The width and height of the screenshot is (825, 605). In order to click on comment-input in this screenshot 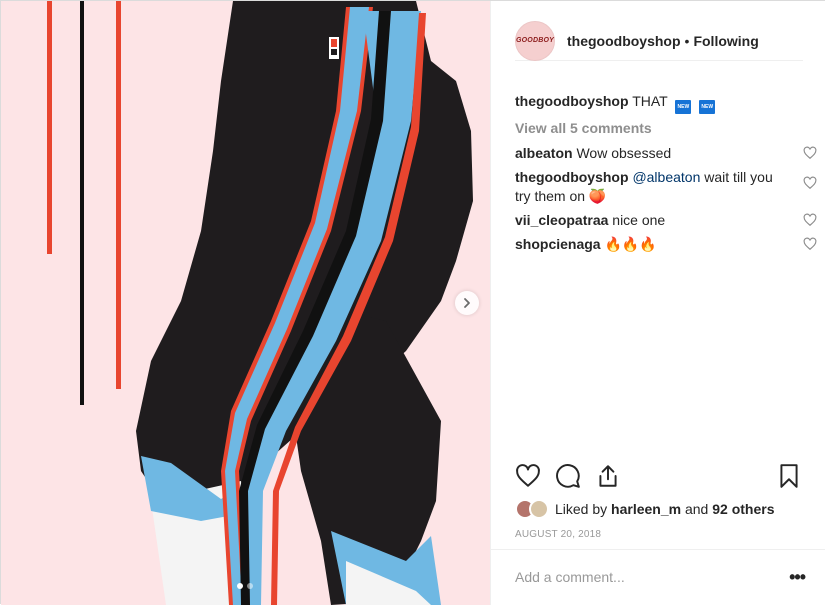, I will do `click(635, 577)`.